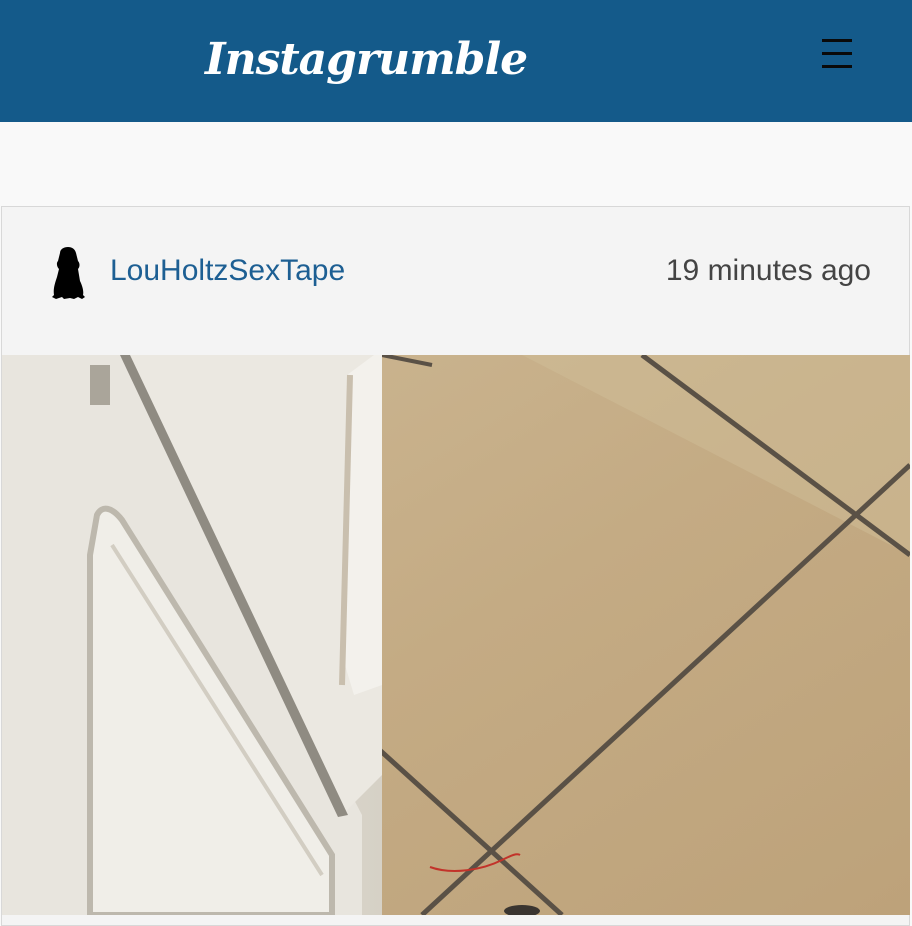 This screenshot has width=912, height=926. What do you see at coordinates (456, 164) in the screenshot?
I see `page-spacer` at bounding box center [456, 164].